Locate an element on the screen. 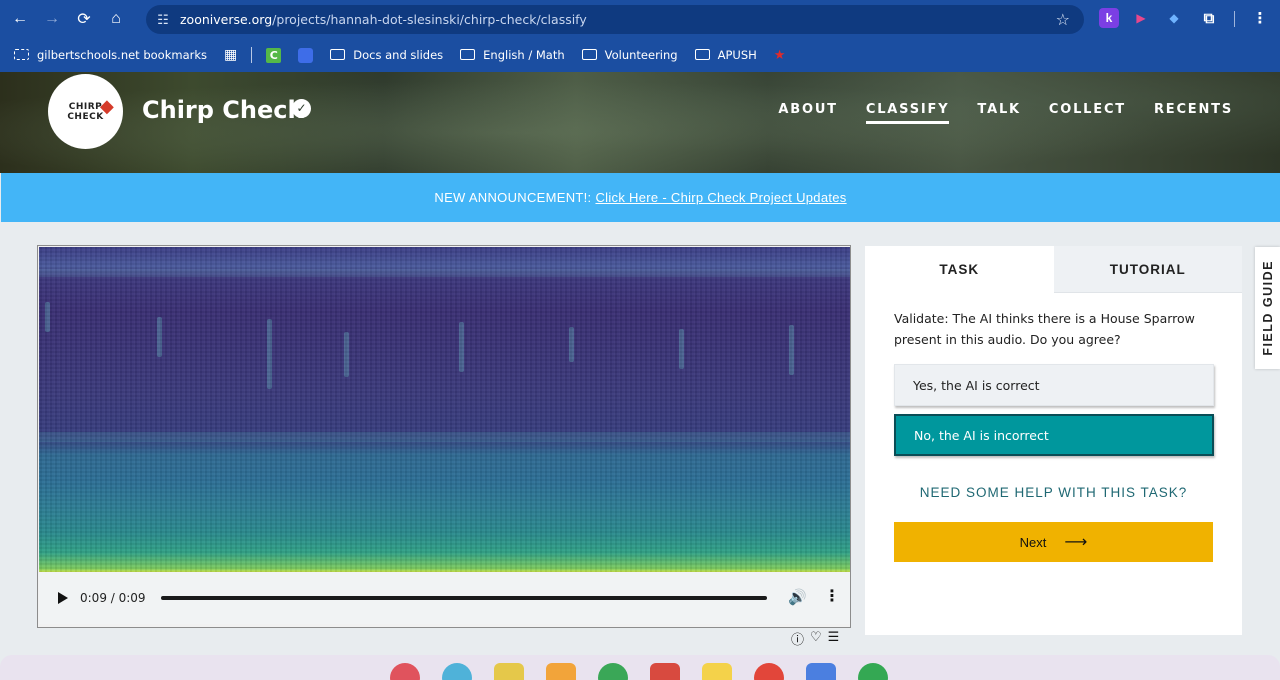  bookmark-canvas: C is located at coordinates (274, 55).